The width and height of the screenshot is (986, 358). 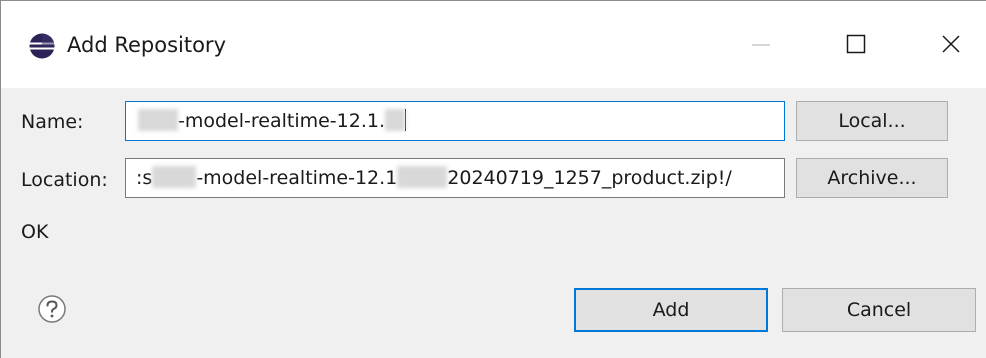 What do you see at coordinates (42, 46) in the screenshot?
I see `eclipse-icon` at bounding box center [42, 46].